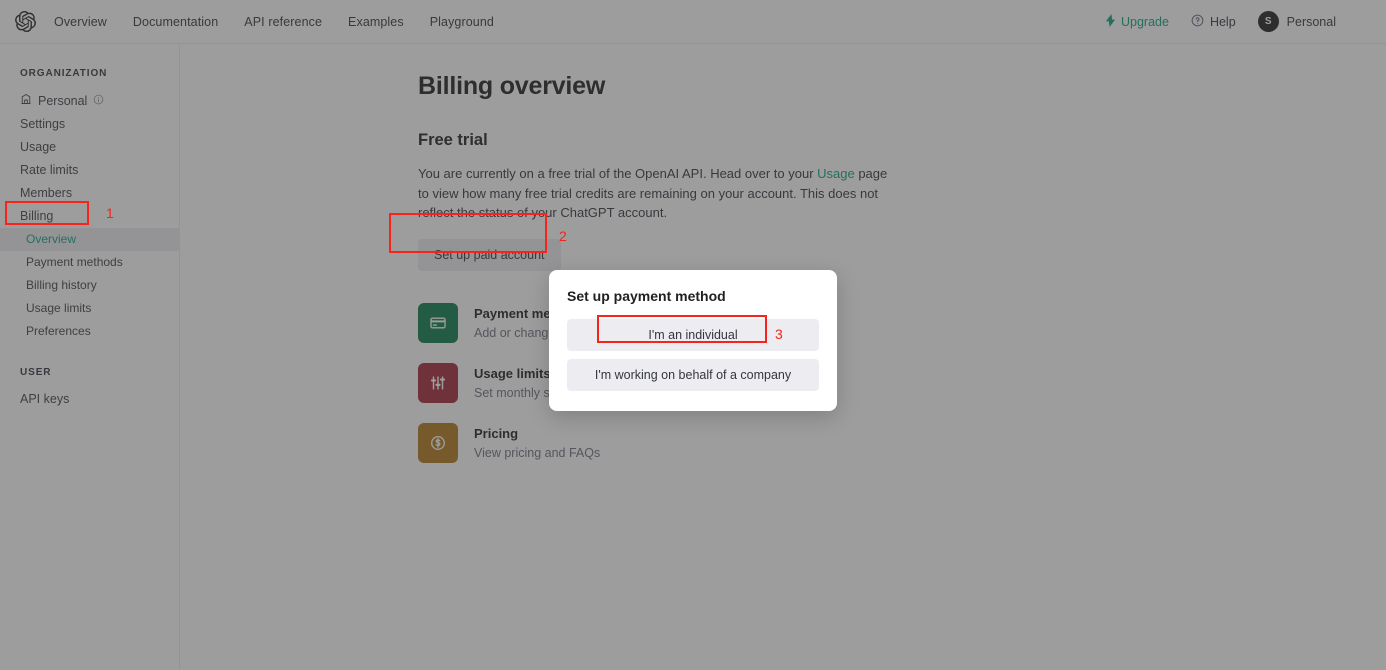 The image size is (1386, 670). I want to click on modal-company-button: I'm working on behalf of a company, so click(693, 375).